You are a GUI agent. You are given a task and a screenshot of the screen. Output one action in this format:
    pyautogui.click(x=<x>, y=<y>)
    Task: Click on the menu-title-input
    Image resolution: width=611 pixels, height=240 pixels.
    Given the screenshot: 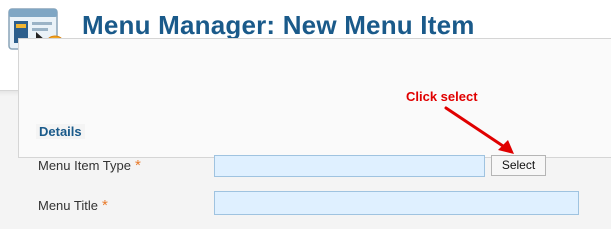 What is the action you would take?
    pyautogui.click(x=396, y=203)
    